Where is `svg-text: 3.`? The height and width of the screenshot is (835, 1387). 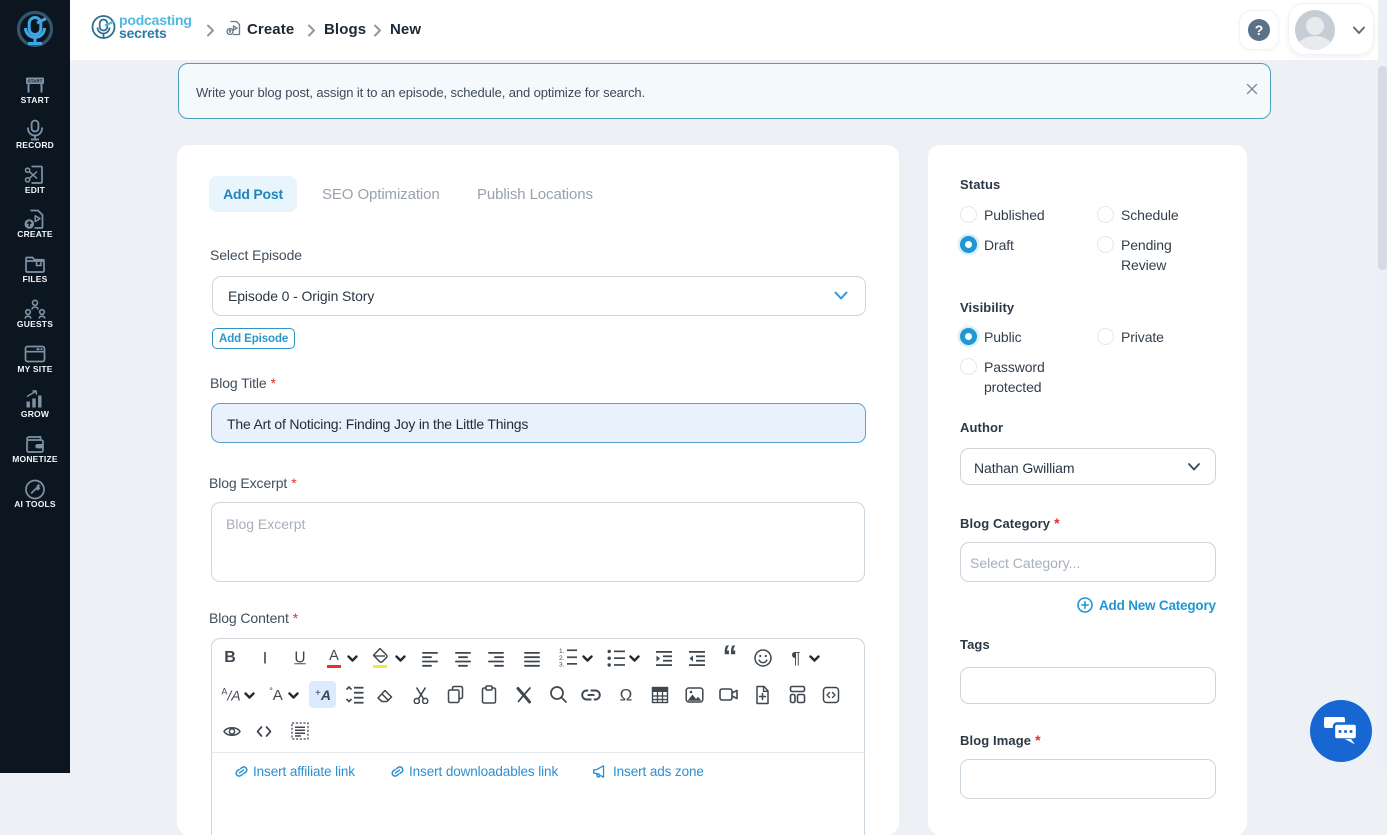
svg-text: 3. is located at coordinates (562, 665).